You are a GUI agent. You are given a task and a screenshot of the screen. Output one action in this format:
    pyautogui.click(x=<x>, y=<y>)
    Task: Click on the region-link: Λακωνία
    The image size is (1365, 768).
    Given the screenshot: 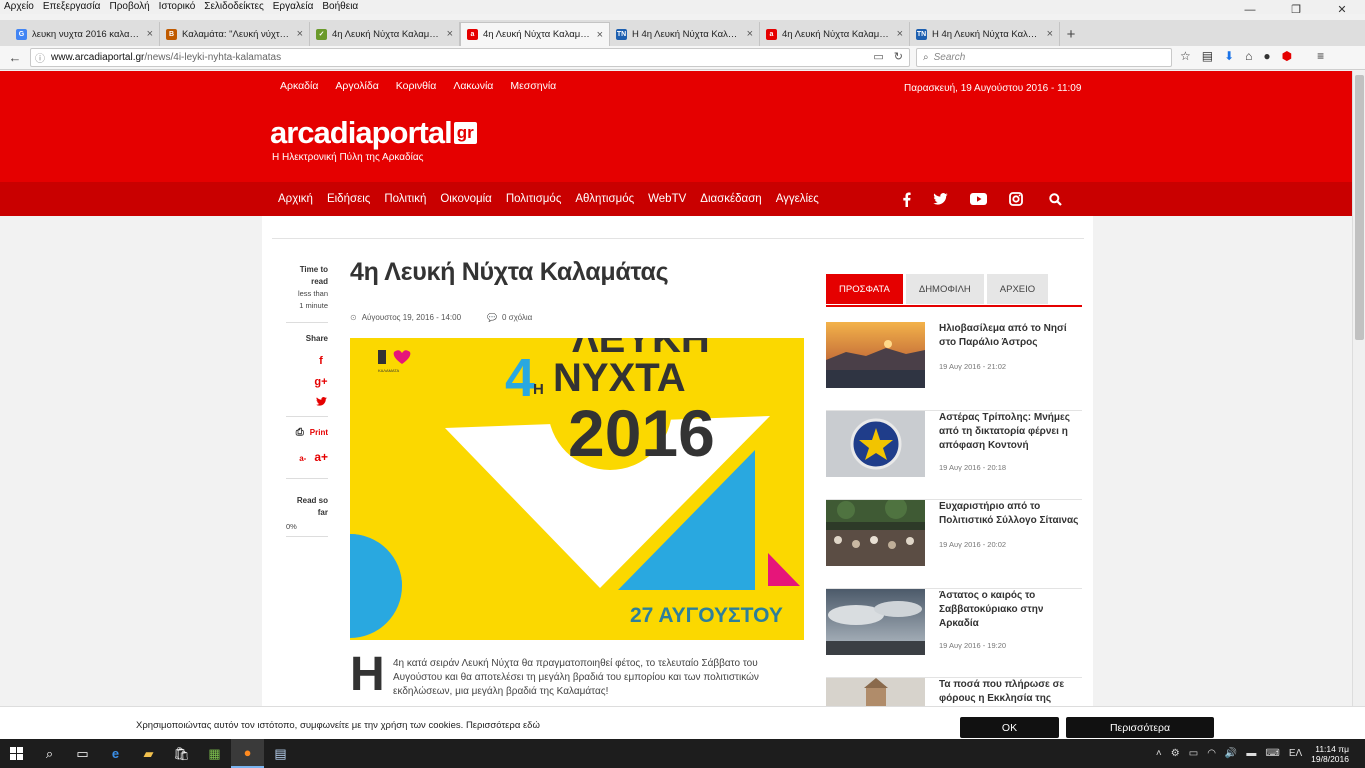 What is the action you would take?
    pyautogui.click(x=473, y=86)
    